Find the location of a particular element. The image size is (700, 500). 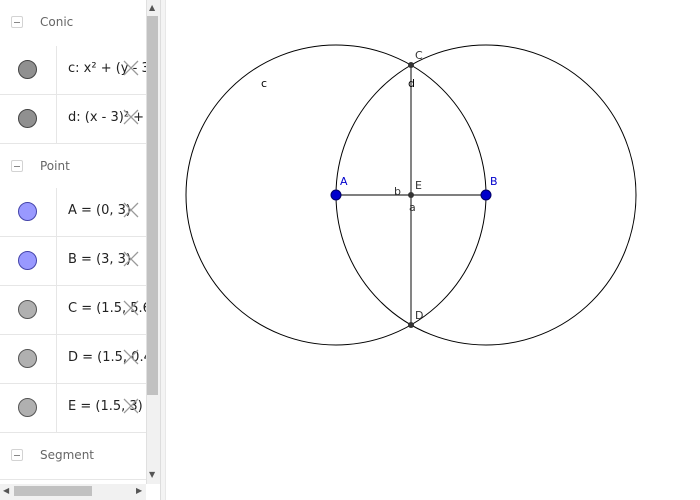

visibility-toggle-d is located at coordinates (27, 118).